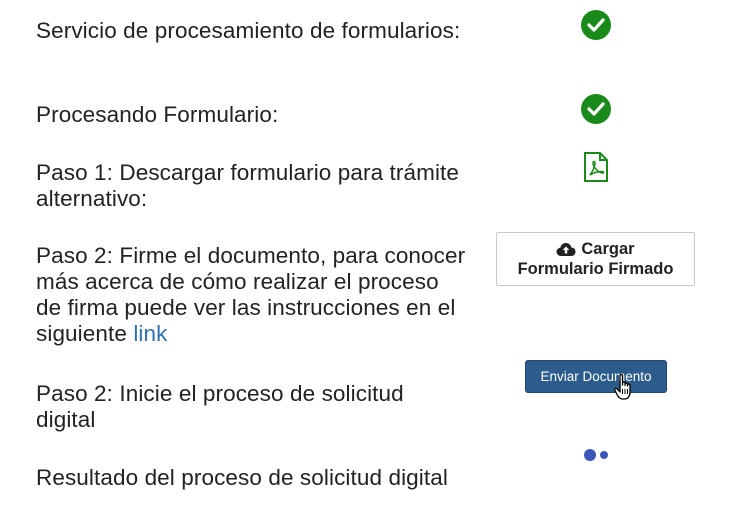 This screenshot has width=730, height=518. Describe the element at coordinates (597, 455) in the screenshot. I see `loading-spinner-icon` at that location.